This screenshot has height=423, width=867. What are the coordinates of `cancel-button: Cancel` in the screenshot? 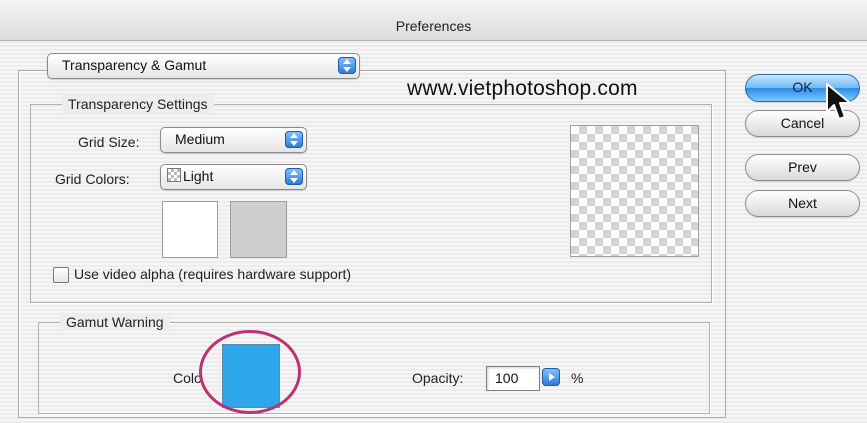 It's located at (802, 123).